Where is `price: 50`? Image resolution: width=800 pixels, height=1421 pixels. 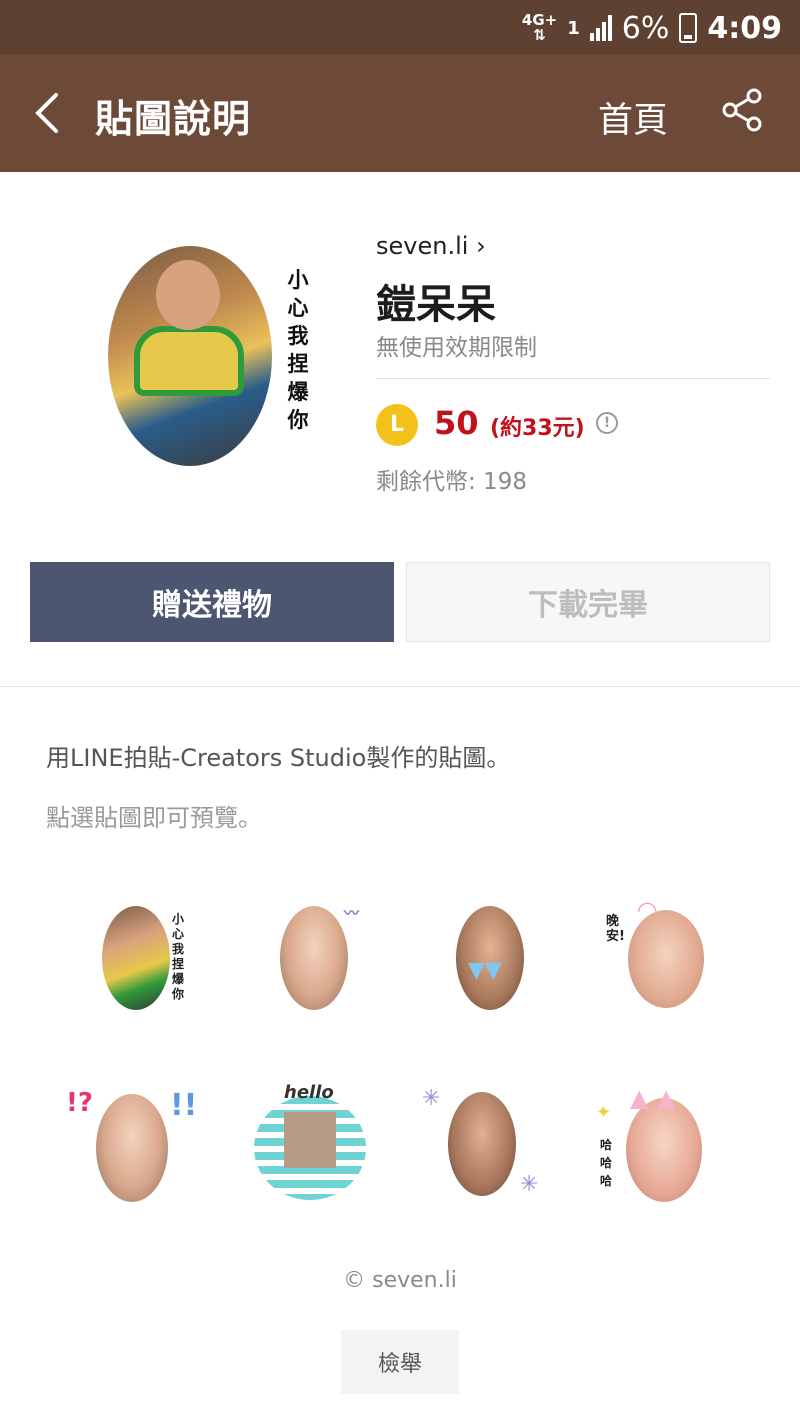 price: 50 is located at coordinates (456, 423).